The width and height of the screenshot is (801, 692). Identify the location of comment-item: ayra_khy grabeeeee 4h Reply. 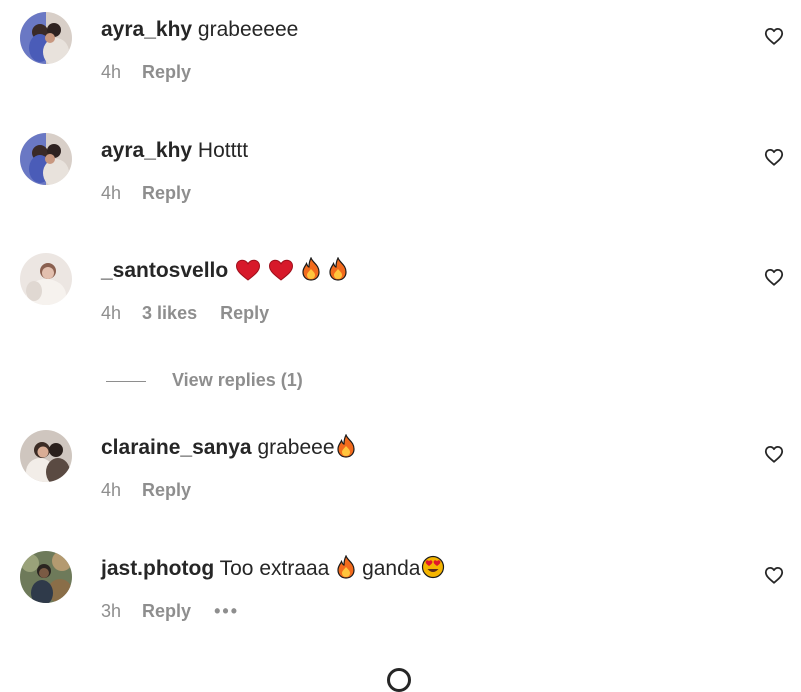
(400, 50).